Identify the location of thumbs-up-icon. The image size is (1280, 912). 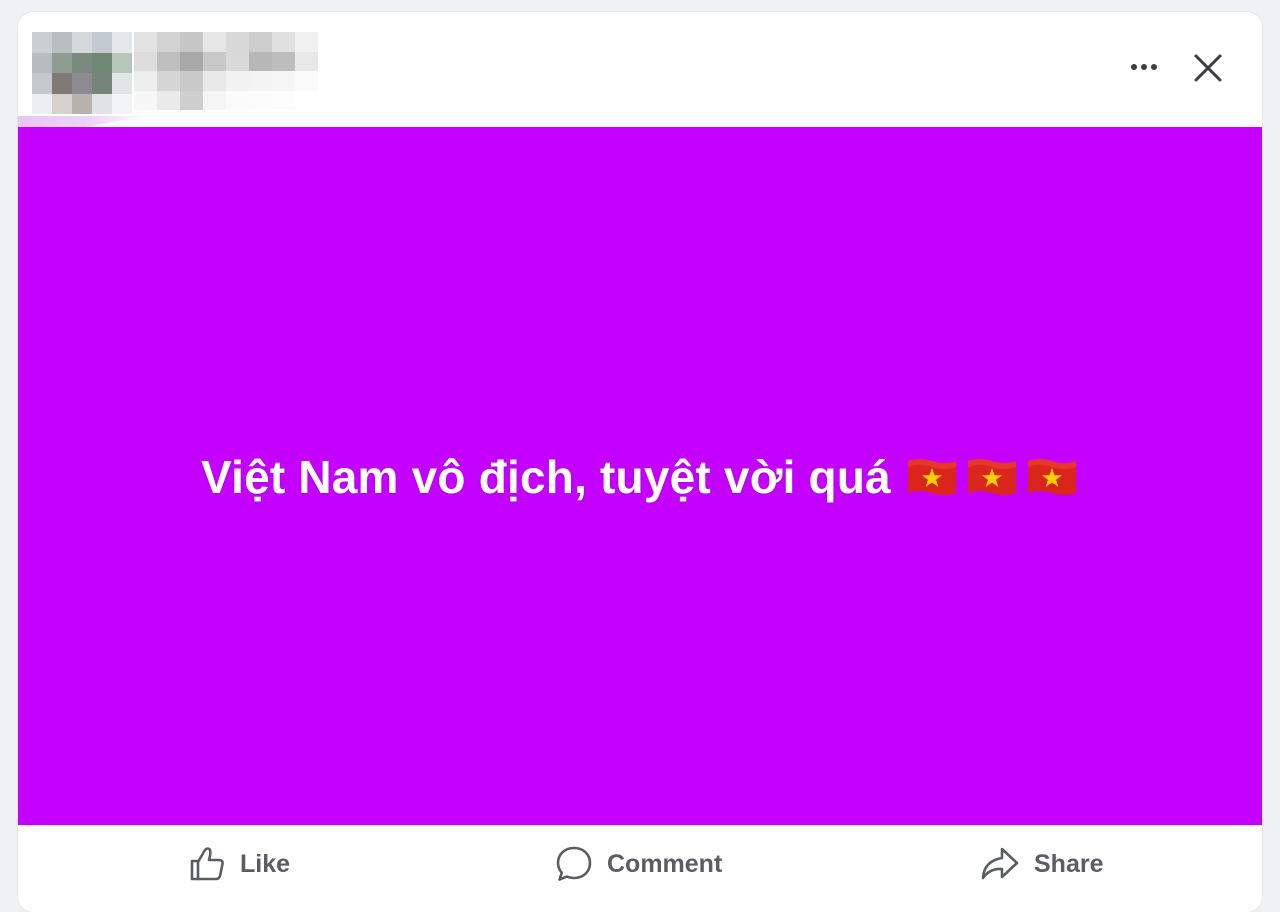
(207, 864).